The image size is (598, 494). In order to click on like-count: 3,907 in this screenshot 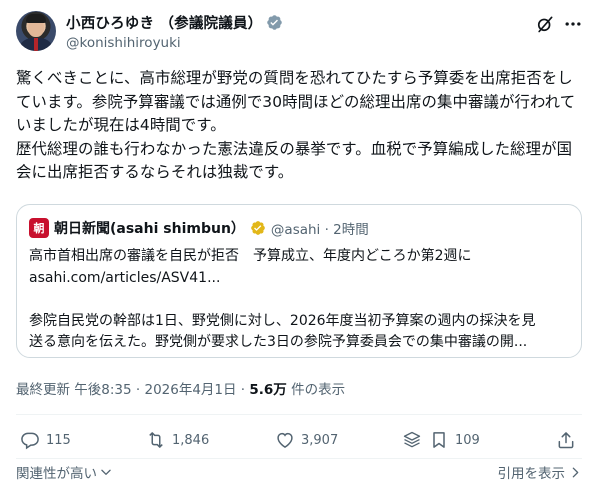, I will do `click(320, 440)`.